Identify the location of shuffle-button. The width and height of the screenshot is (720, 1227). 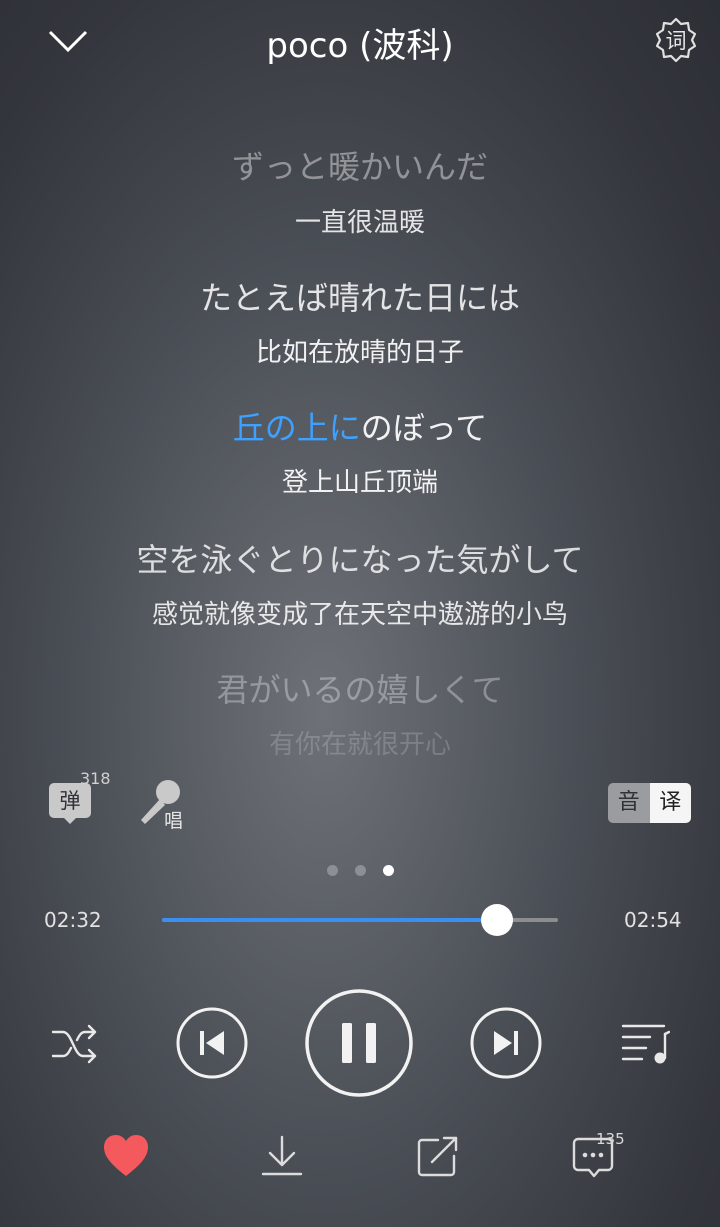
(75, 1044).